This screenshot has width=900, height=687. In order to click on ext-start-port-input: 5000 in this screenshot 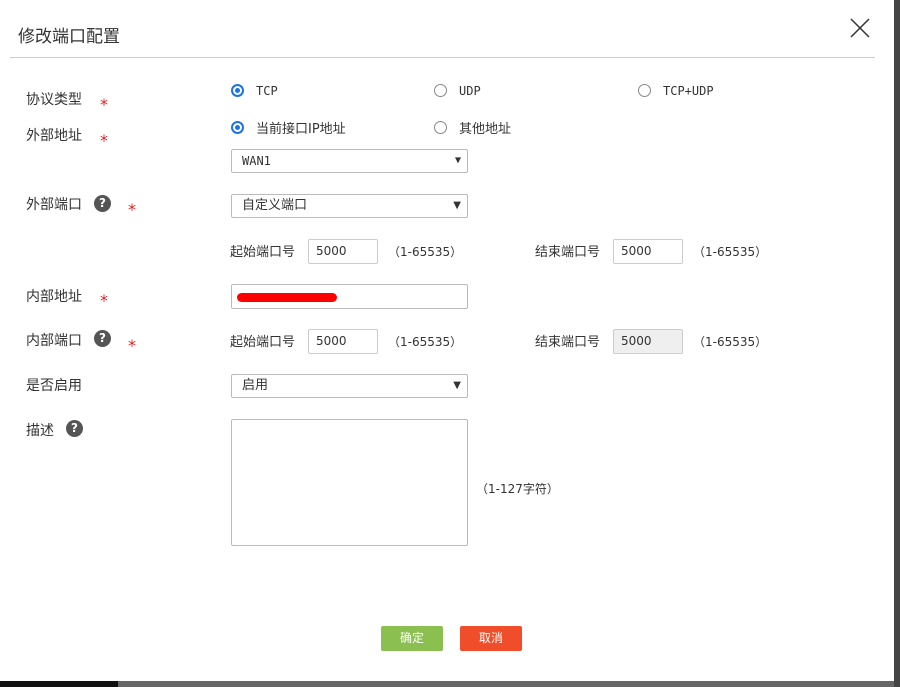, I will do `click(343, 251)`.